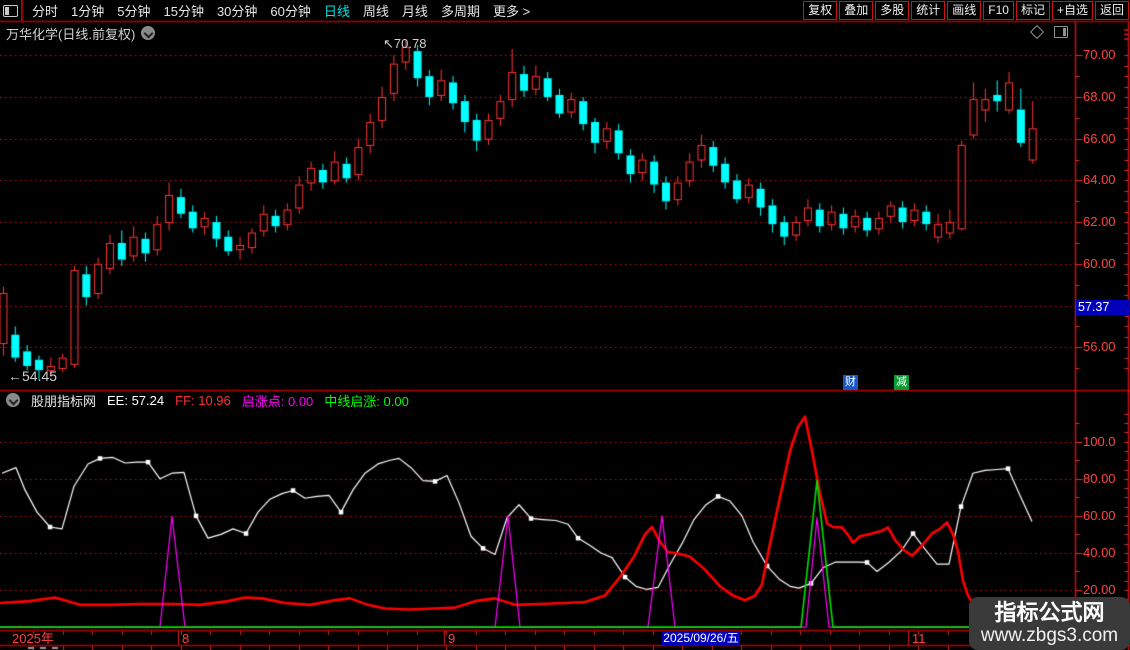 The width and height of the screenshot is (1130, 650). Describe the element at coordinates (71, 34) in the screenshot. I see `chart-title: 万华化学(日线.前复权)` at that location.